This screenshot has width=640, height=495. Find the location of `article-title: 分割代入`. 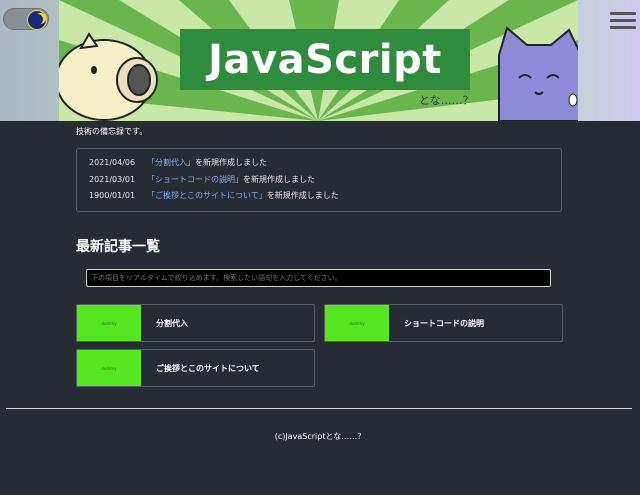

article-title: 分割代入 is located at coordinates (172, 323).